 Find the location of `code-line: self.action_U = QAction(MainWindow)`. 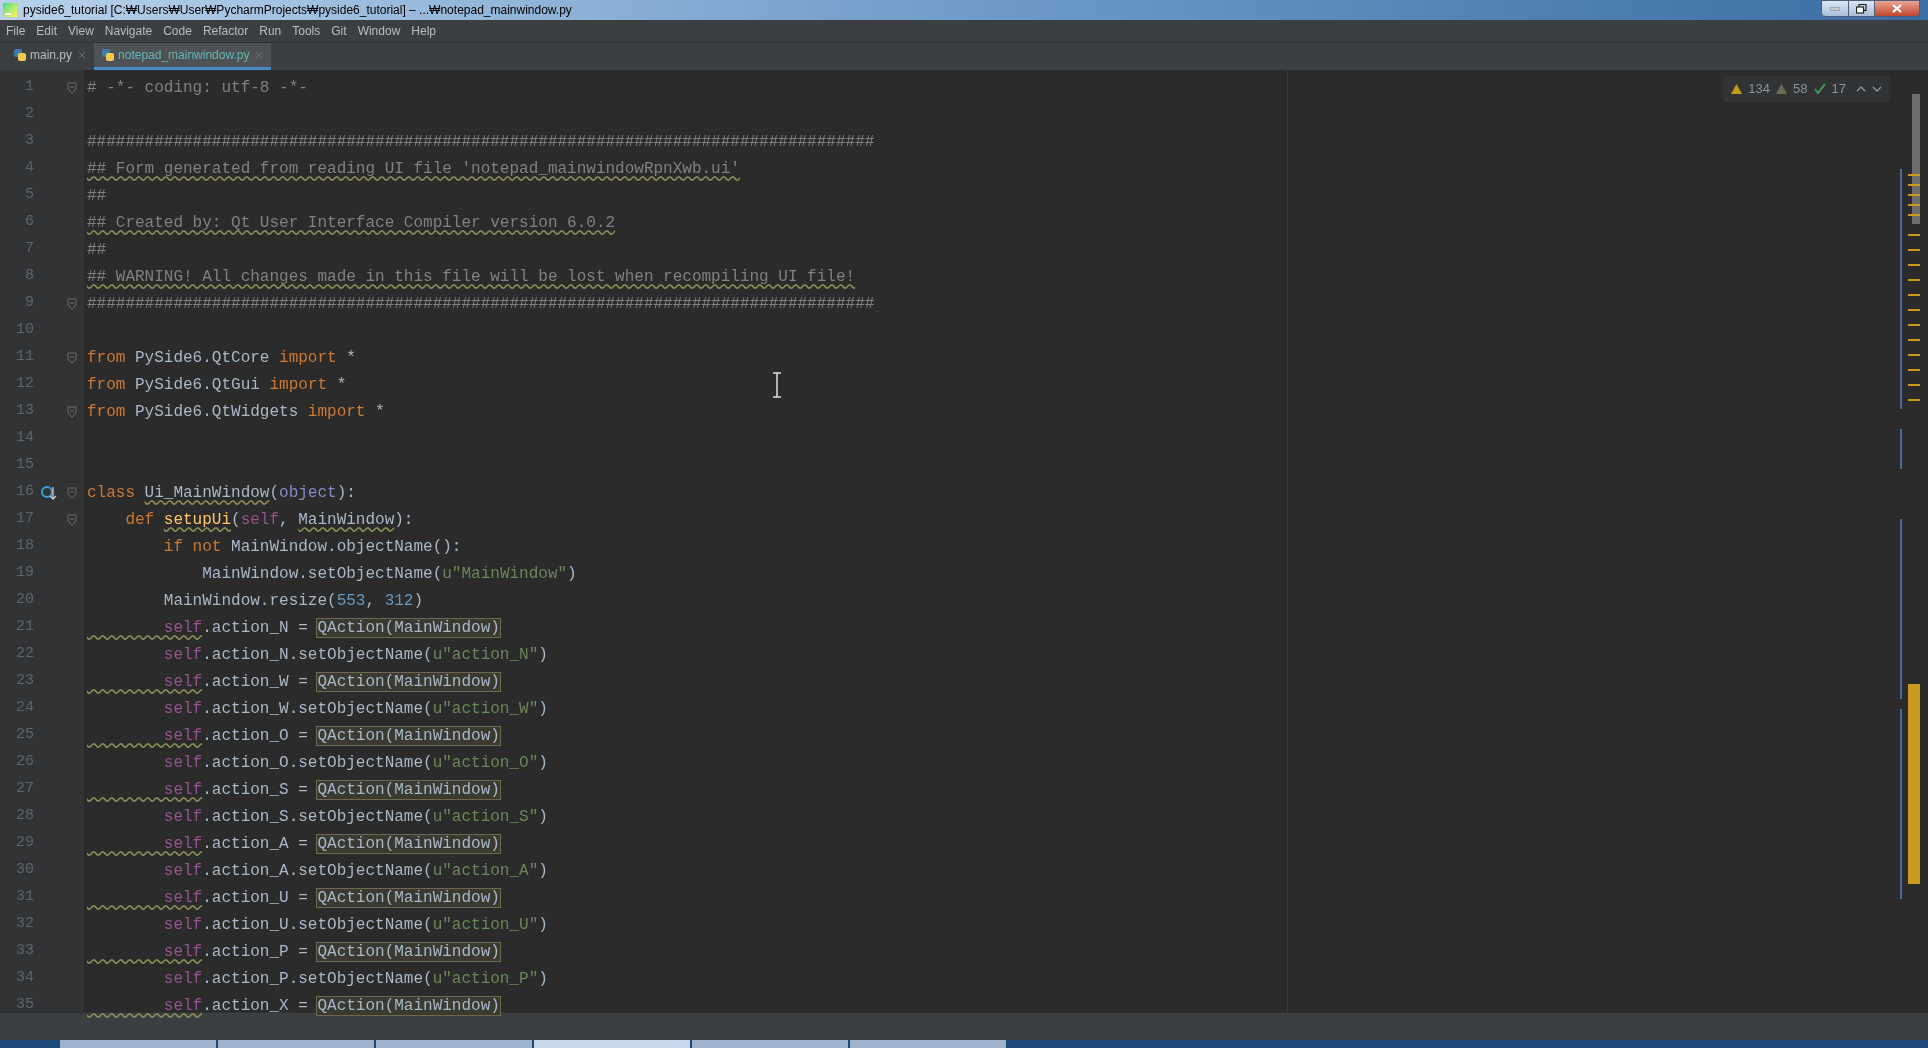

code-line: self.action_U = QAction(MainWindow) is located at coordinates (331, 897).